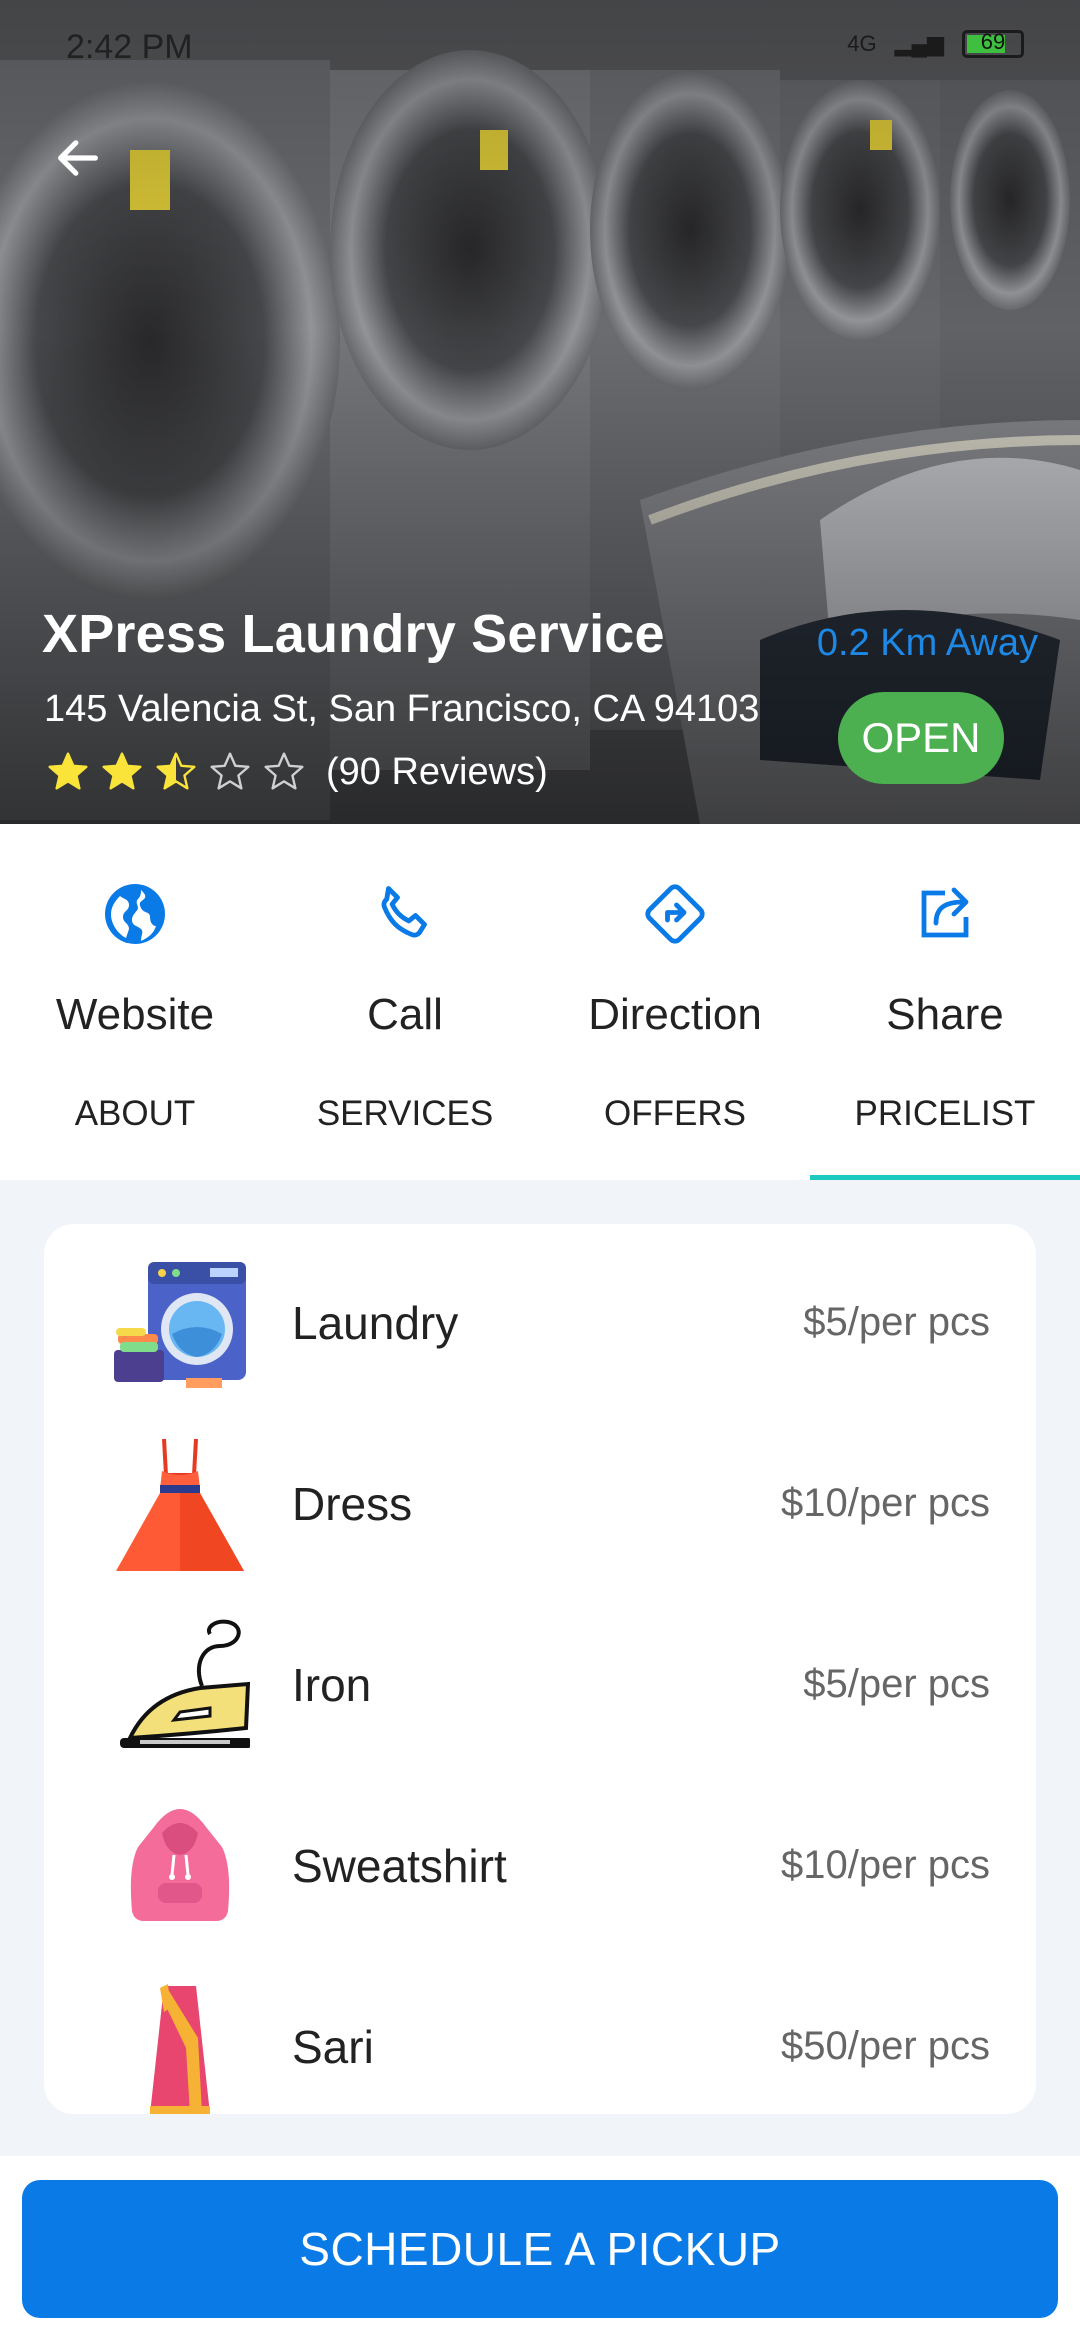  Describe the element at coordinates (129, 47) in the screenshot. I see `status-time: 2:42 PM` at that location.